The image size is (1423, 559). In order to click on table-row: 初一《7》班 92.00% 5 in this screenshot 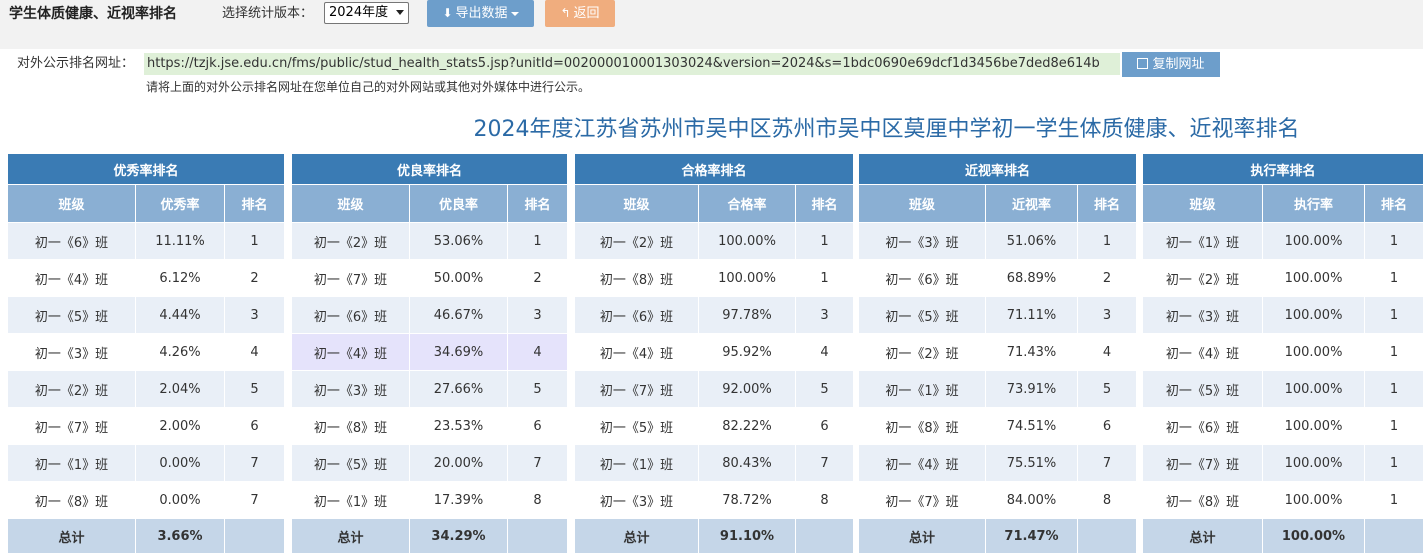, I will do `click(714, 389)`.